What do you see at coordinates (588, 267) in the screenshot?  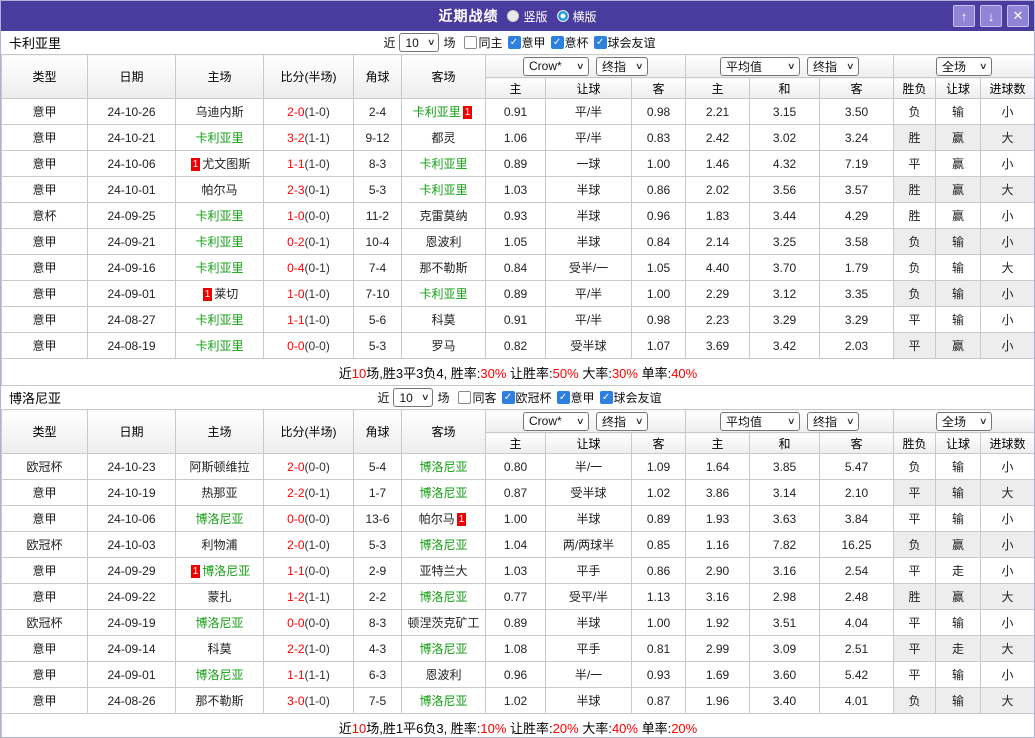 I see `handicap: 受半/一` at bounding box center [588, 267].